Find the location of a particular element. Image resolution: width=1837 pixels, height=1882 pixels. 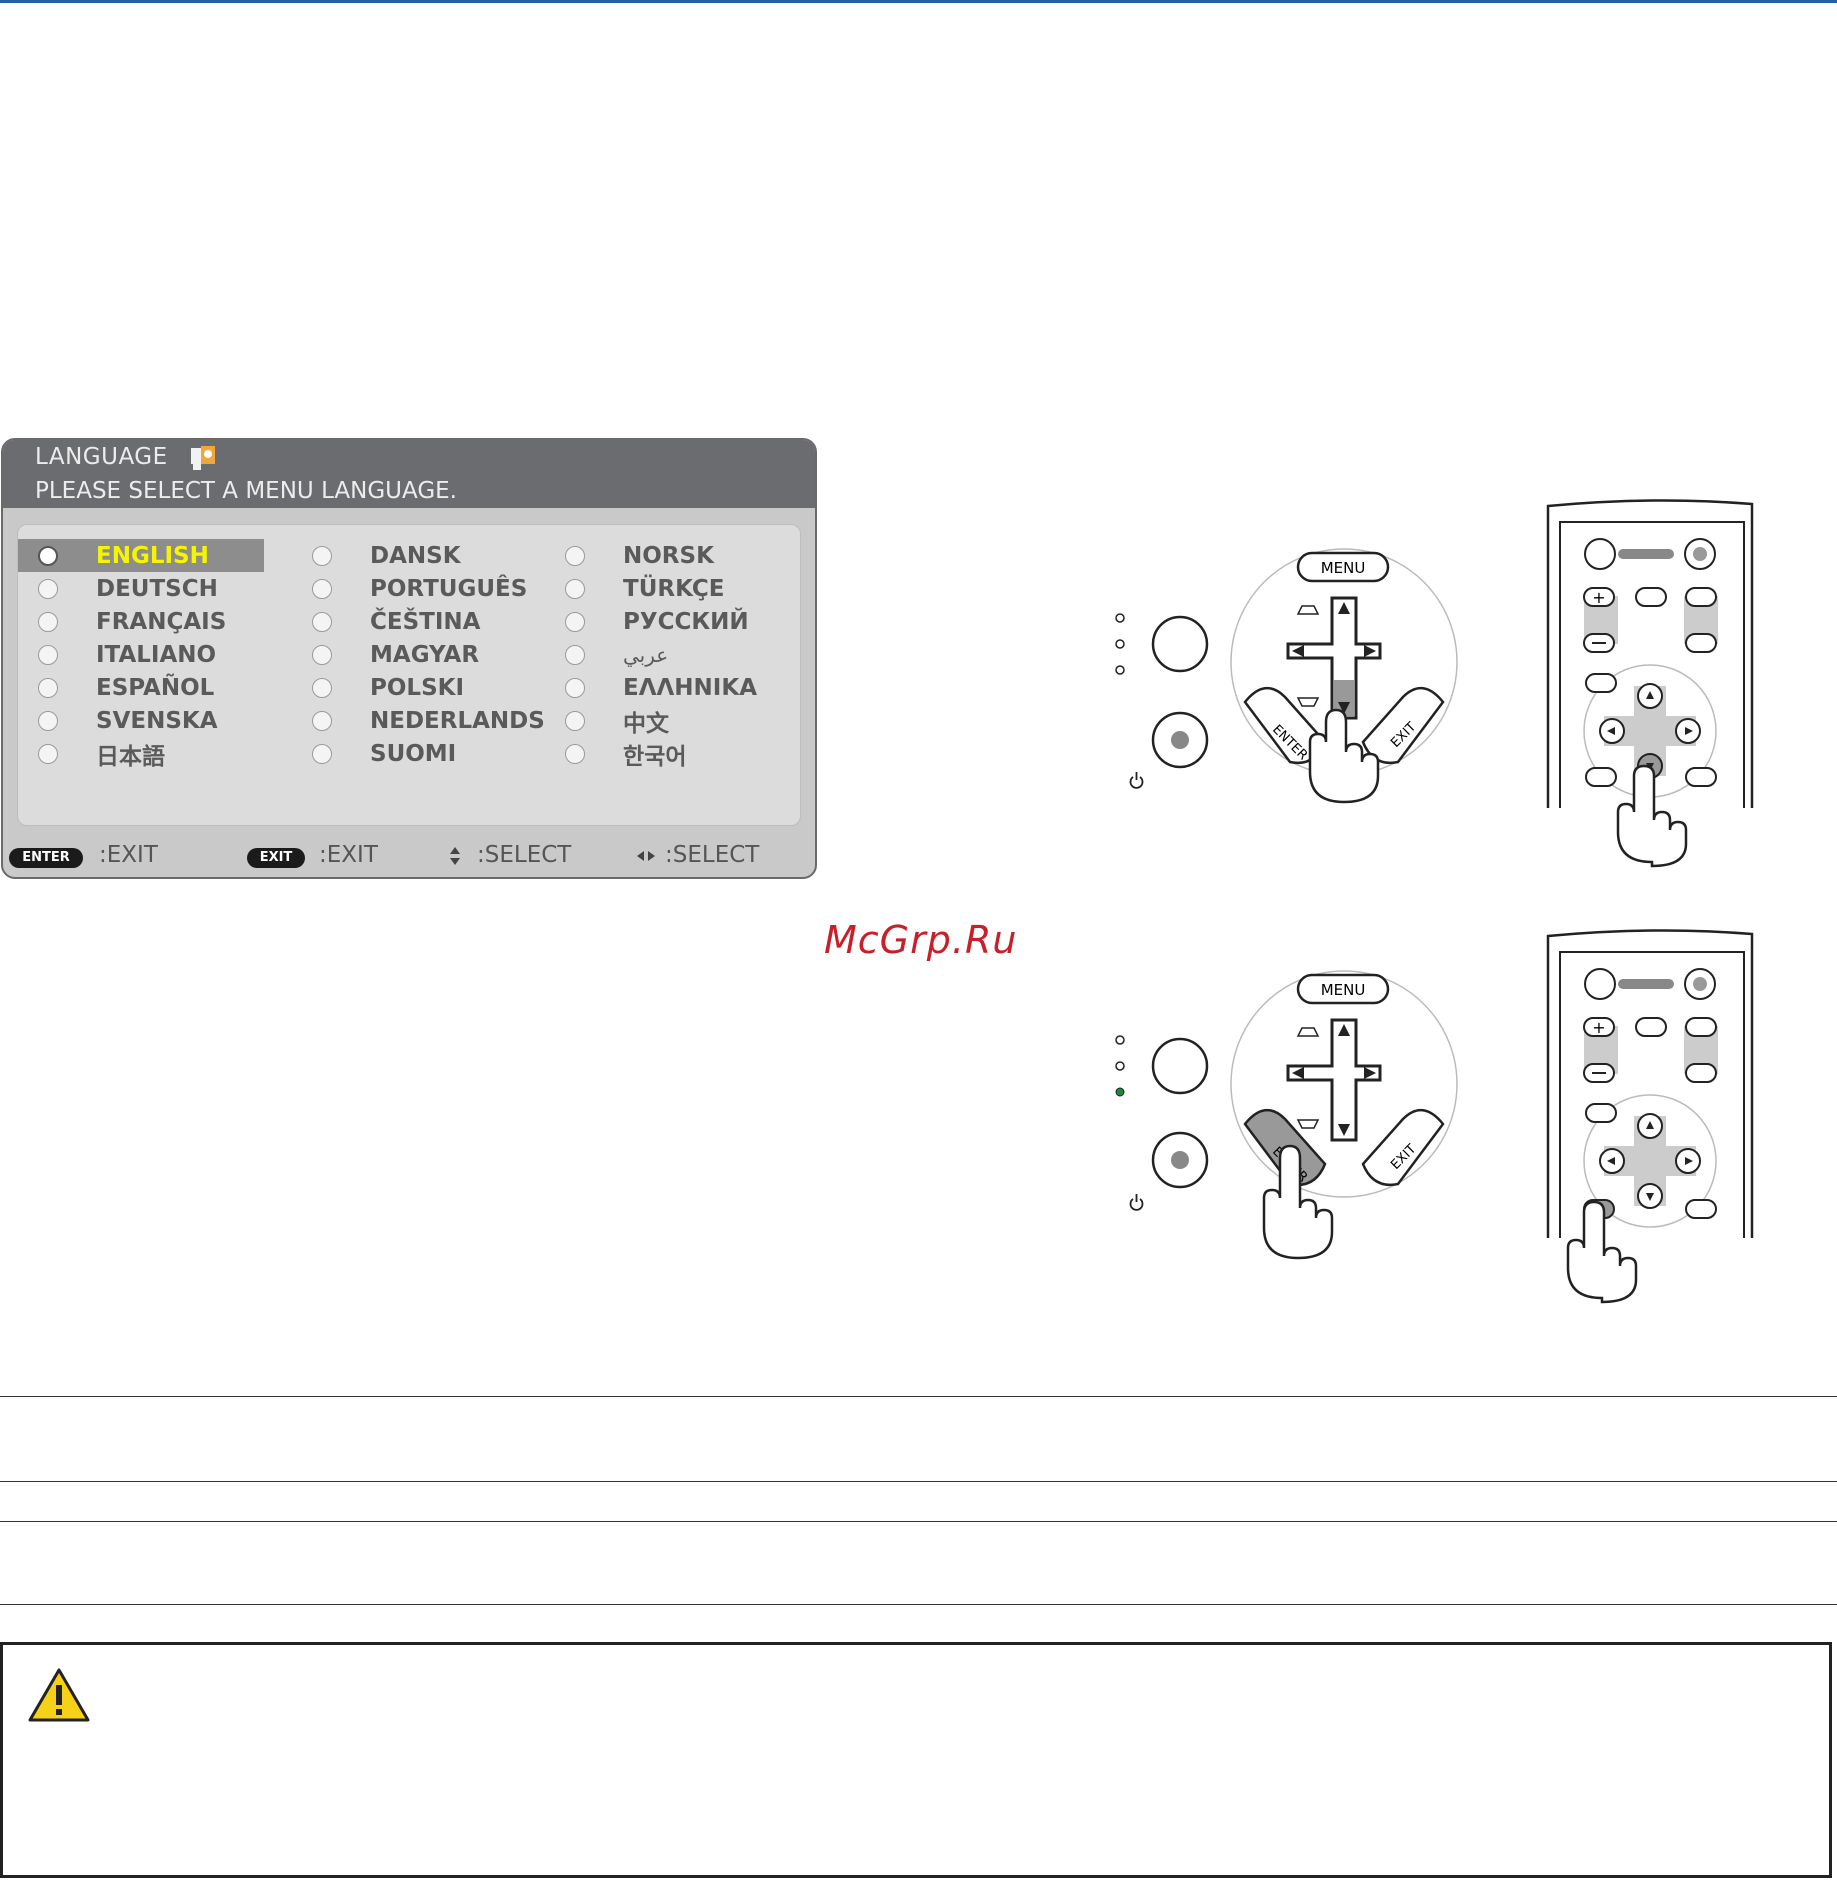

language-option-espanol: ESPAÑOL is located at coordinates (141, 687).